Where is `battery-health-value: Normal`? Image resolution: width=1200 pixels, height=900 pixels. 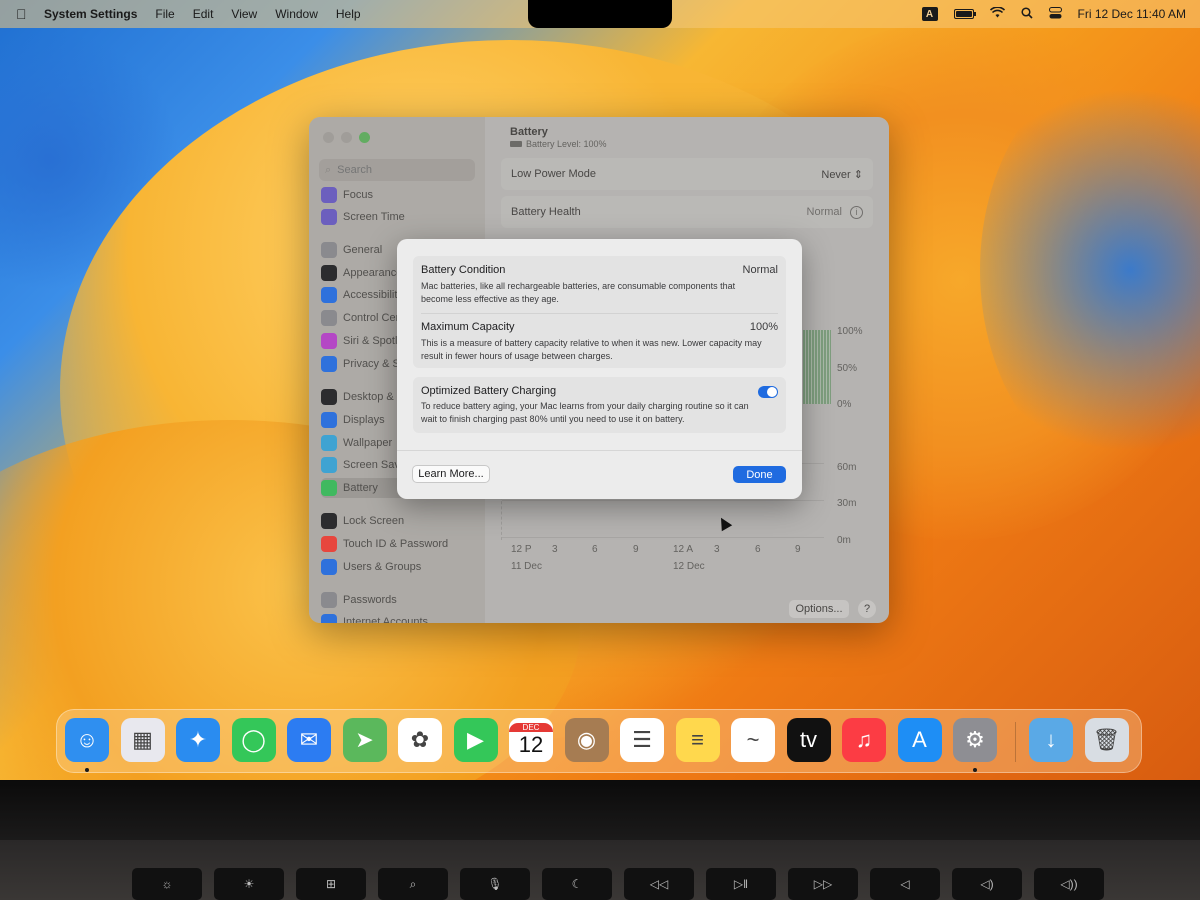 battery-health-value: Normal is located at coordinates (824, 211).